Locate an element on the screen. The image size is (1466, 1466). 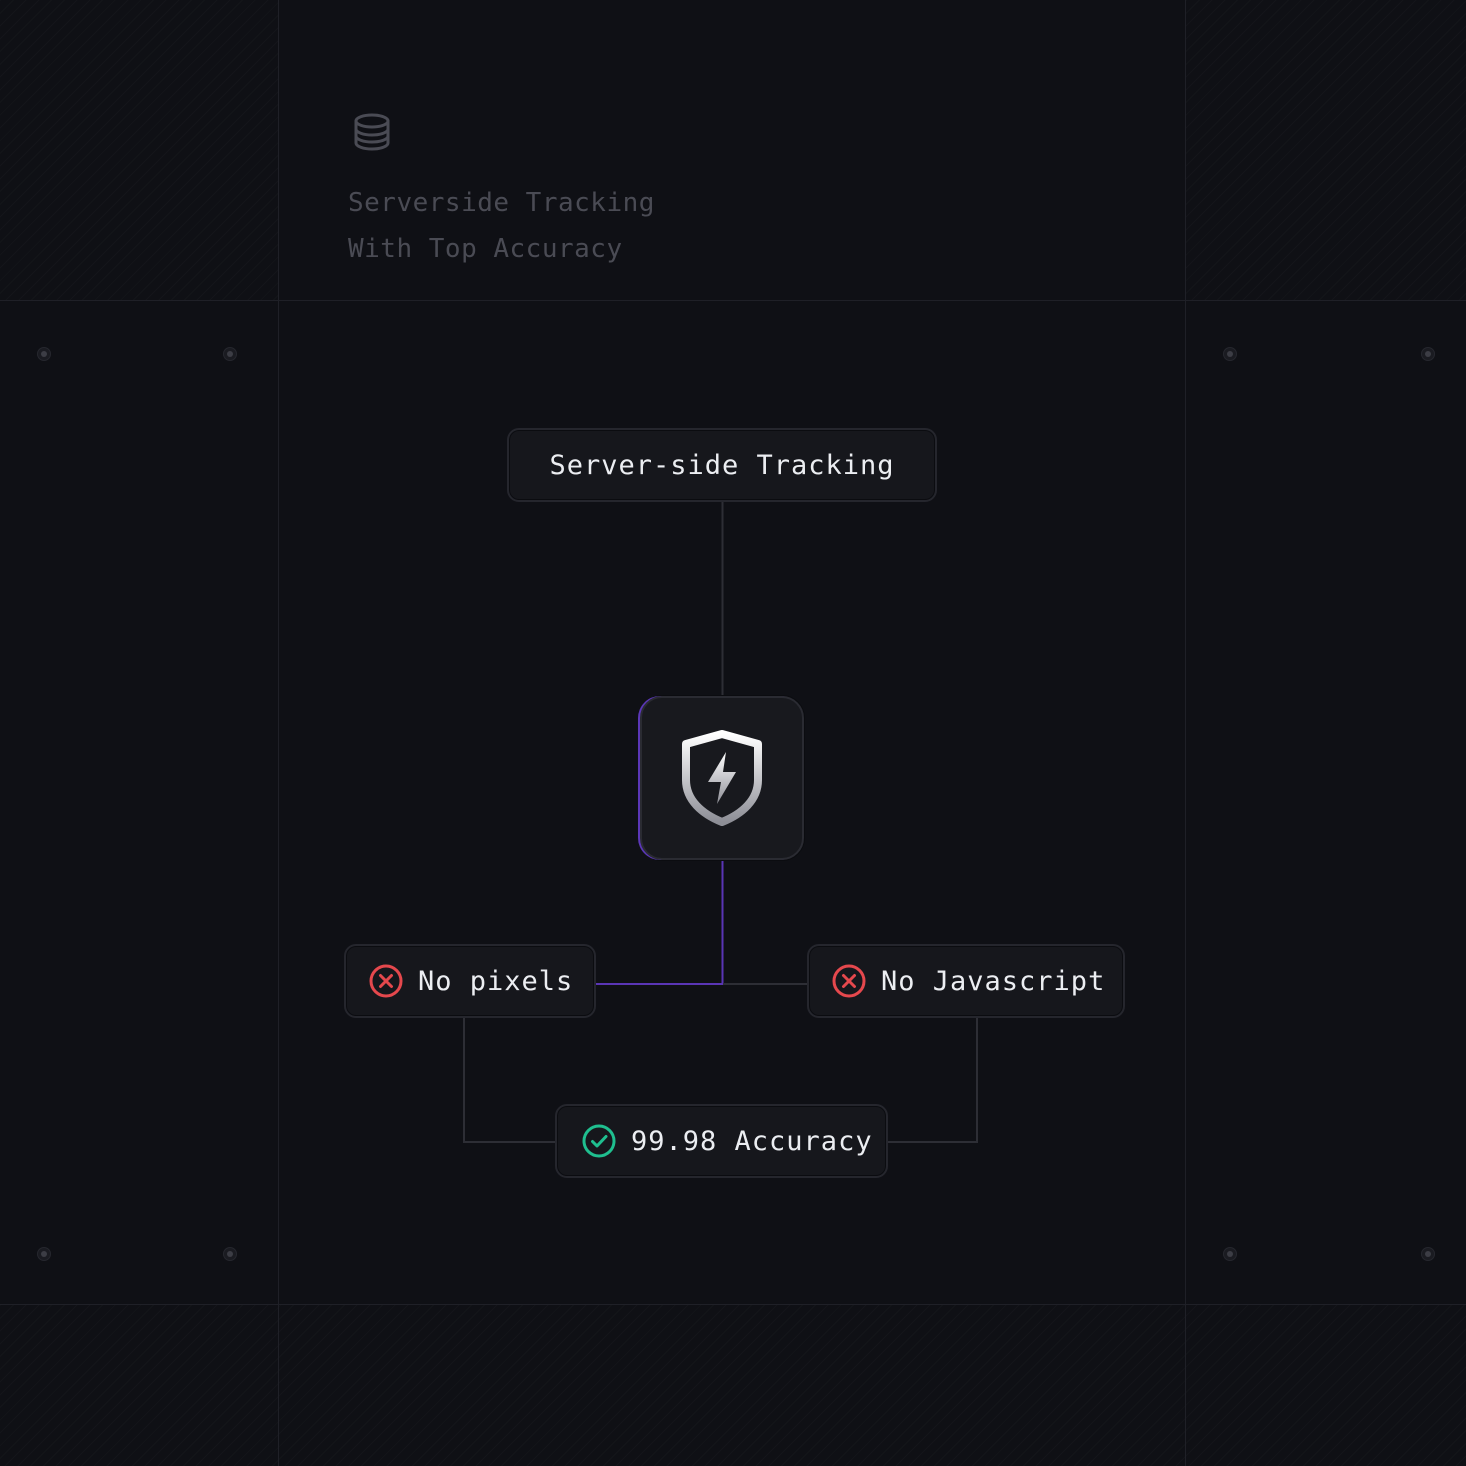
connector-right-to-bottom is located at coordinates (933, 1080).